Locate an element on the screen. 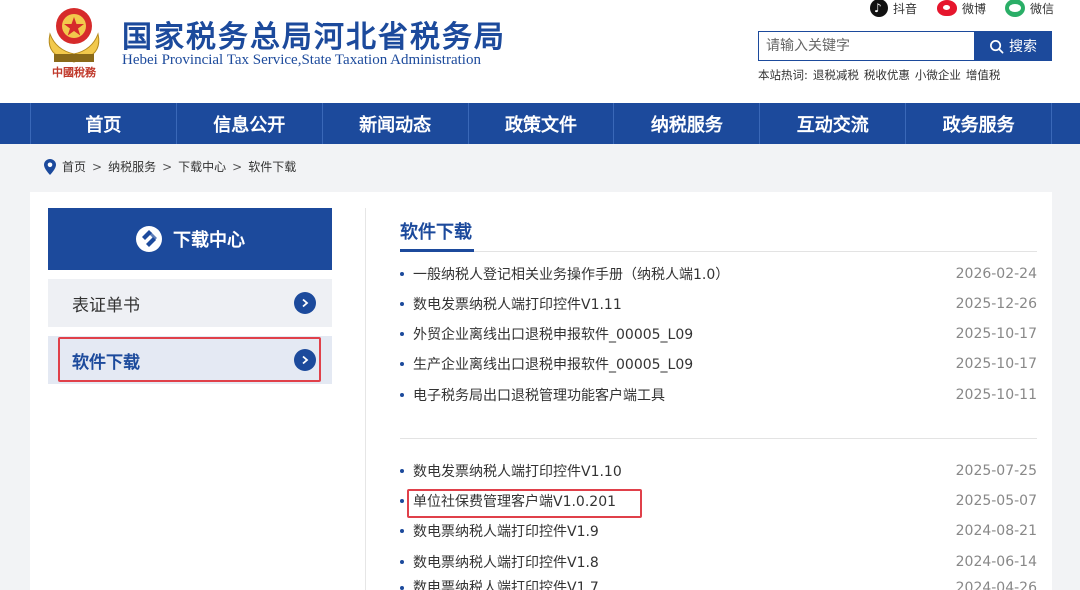  social-douyin-label: 抖音 is located at coordinates (905, 8).